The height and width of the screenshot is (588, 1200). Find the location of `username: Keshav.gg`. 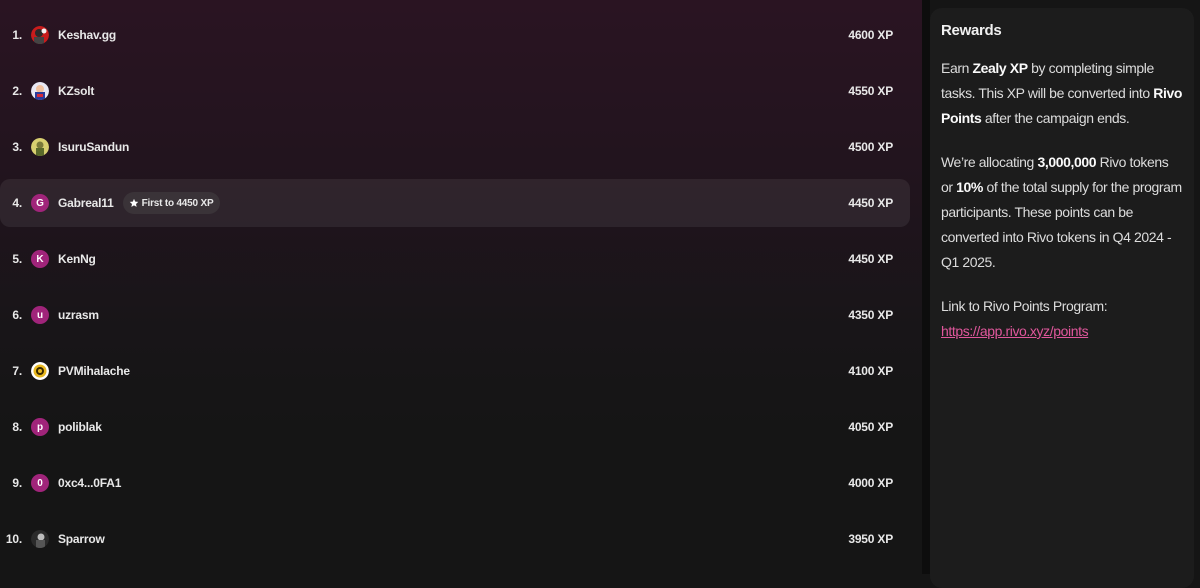

username: Keshav.gg is located at coordinates (87, 35).